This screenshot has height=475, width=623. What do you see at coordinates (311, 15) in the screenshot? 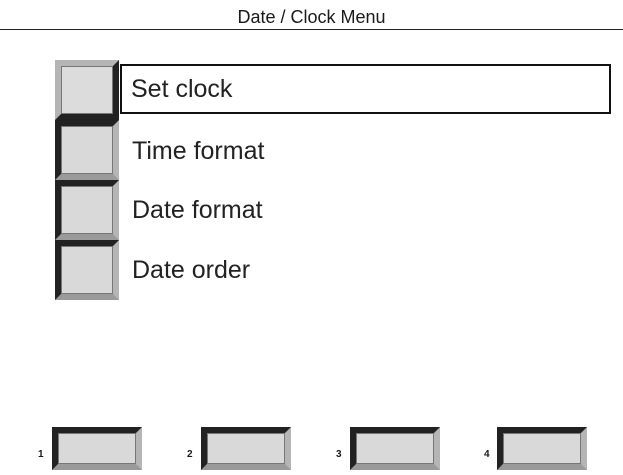
I see `menu-title: Date / Clock Menu` at bounding box center [311, 15].